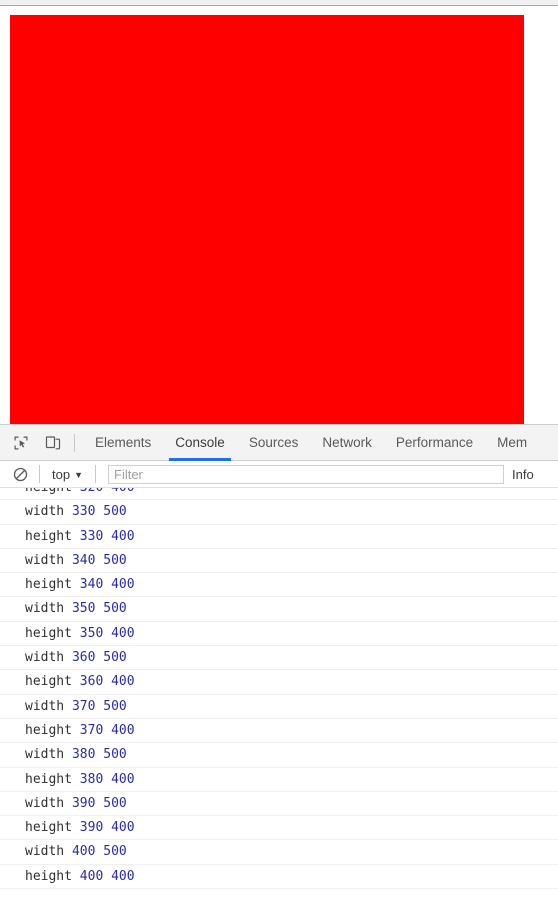 This screenshot has height=898, width=558. What do you see at coordinates (200, 443) in the screenshot?
I see `tab-console: Console` at bounding box center [200, 443].